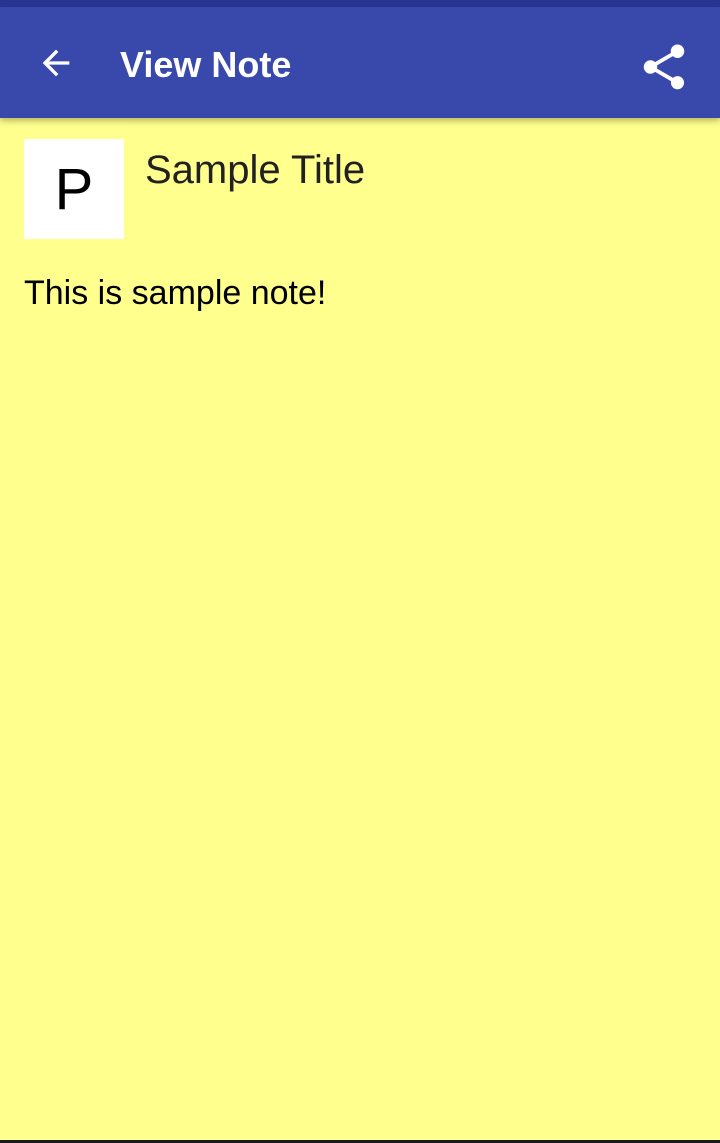 The width and height of the screenshot is (720, 1143). What do you see at coordinates (74, 189) in the screenshot?
I see `note-avatar: P` at bounding box center [74, 189].